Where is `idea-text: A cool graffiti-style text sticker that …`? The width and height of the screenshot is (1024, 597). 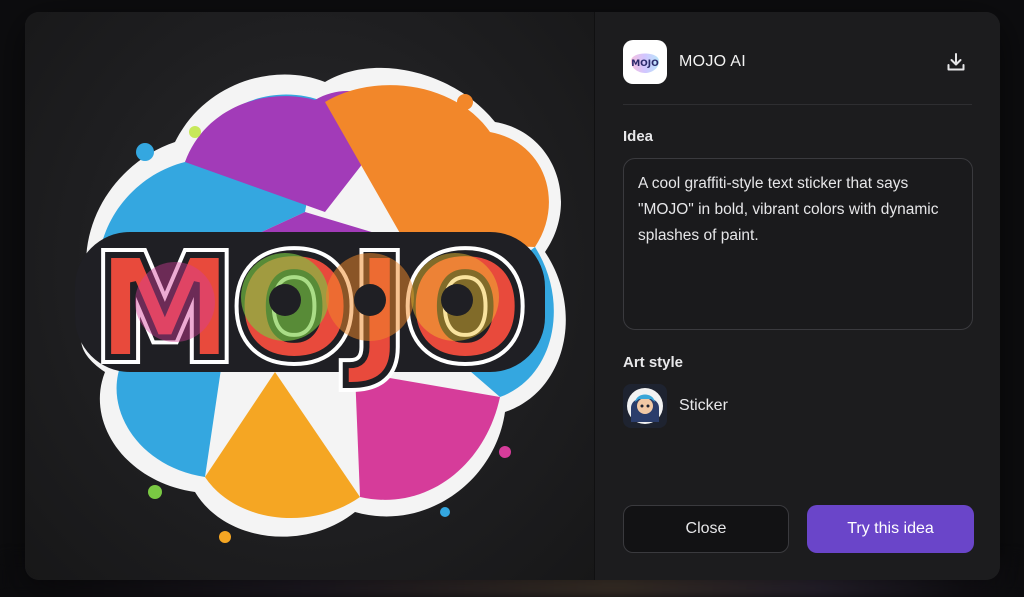 idea-text: A cool graffiti-style text sticker that … is located at coordinates (788, 209).